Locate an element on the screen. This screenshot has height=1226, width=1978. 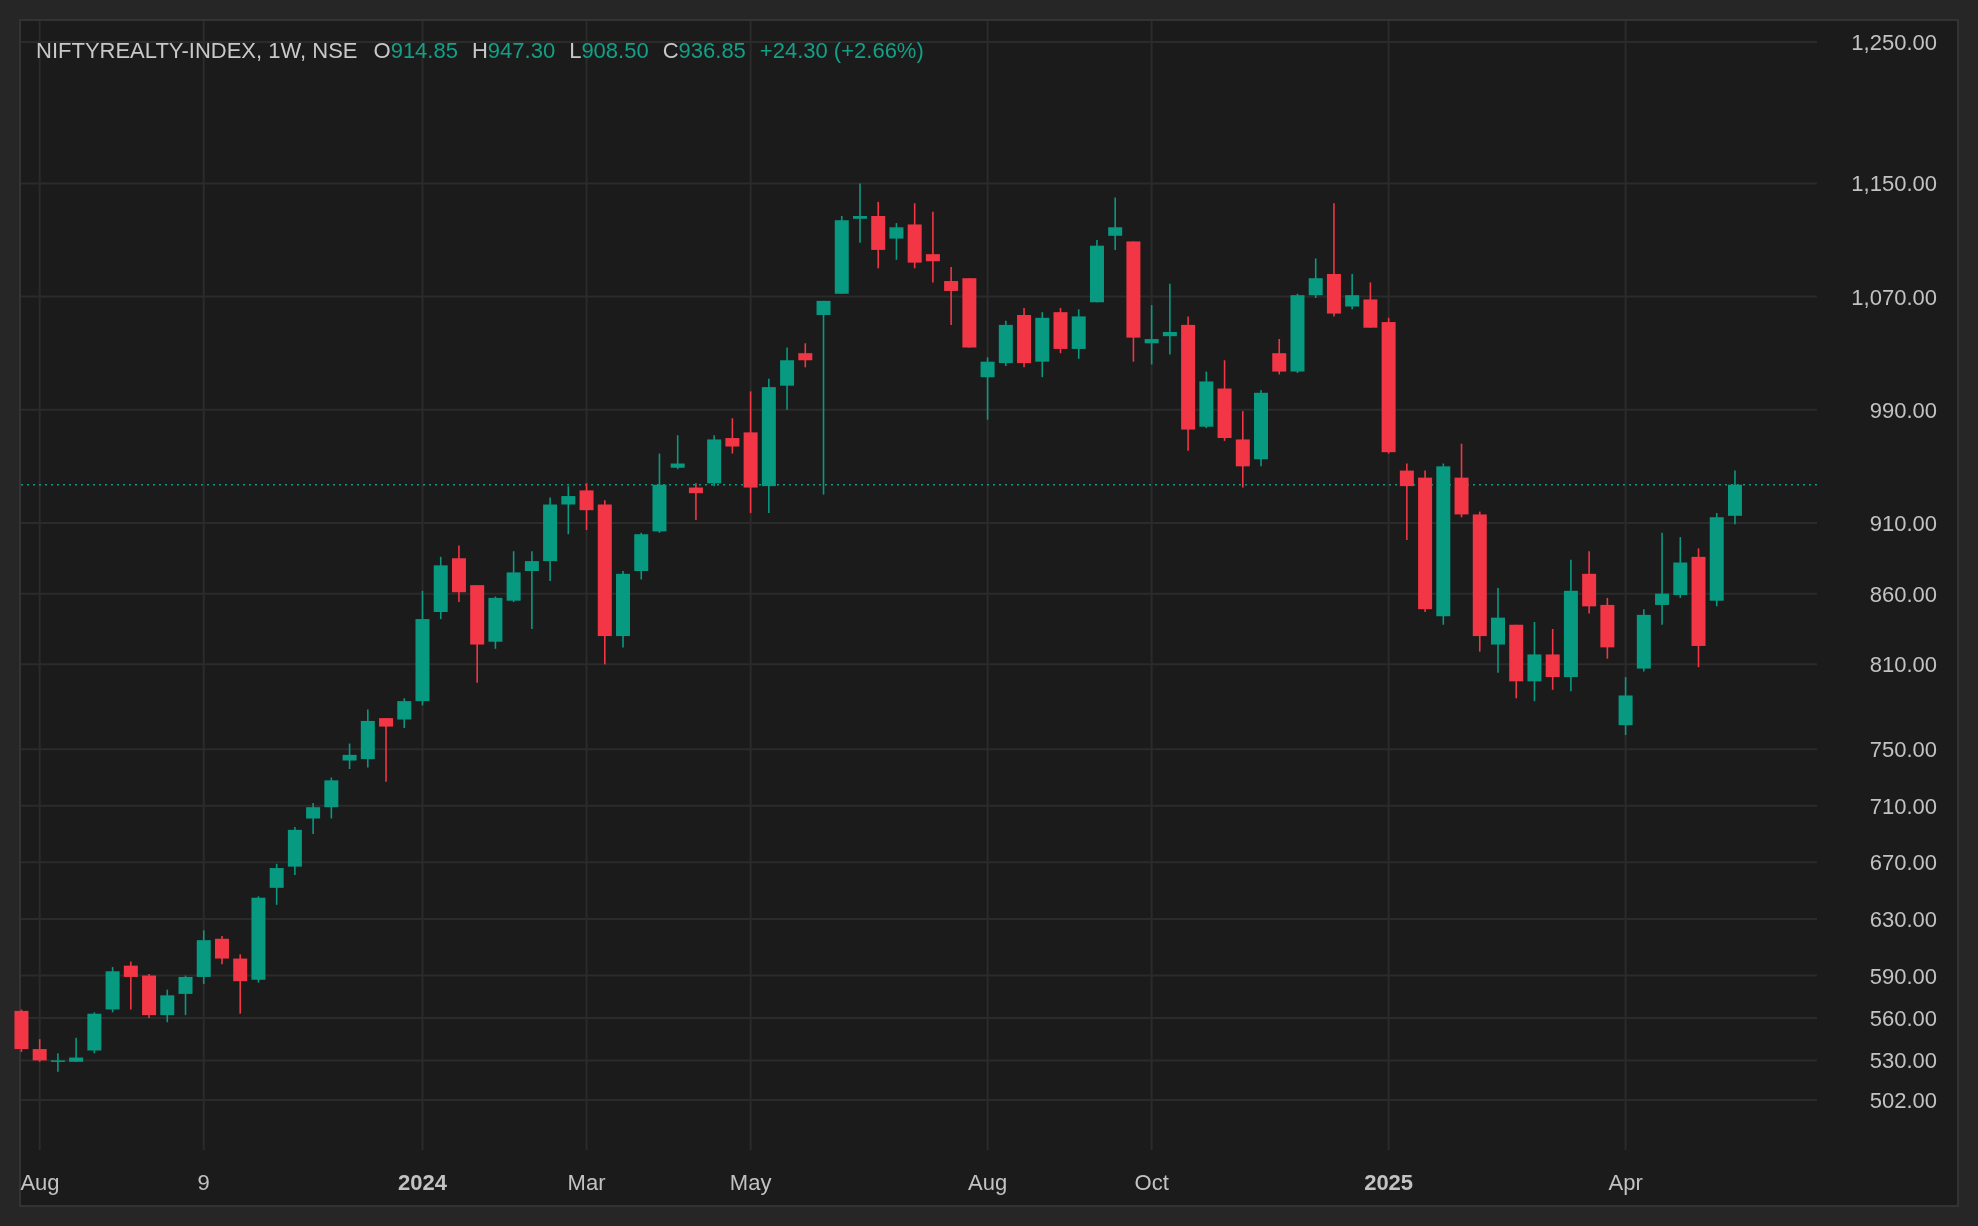
time-axis-label: 2025 is located at coordinates (1389, 1182).